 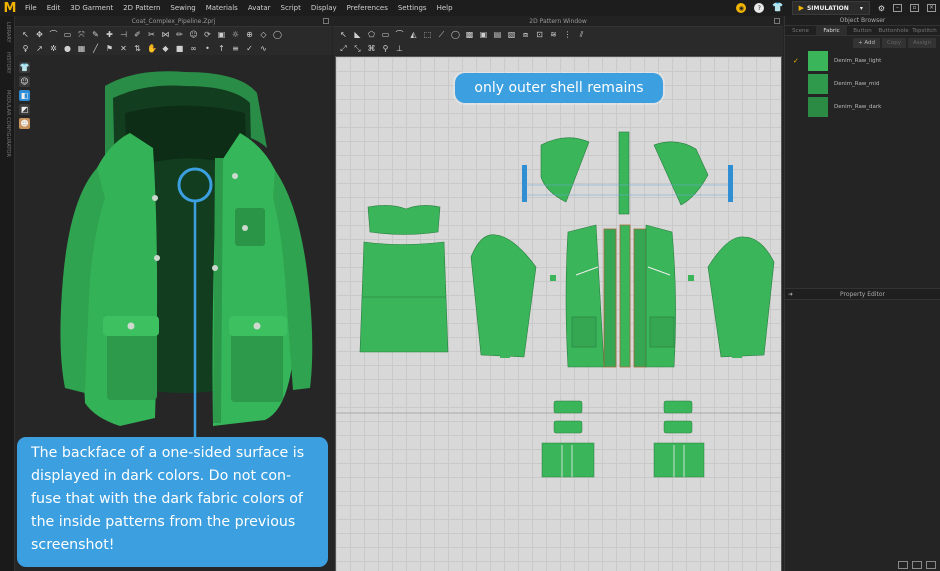 What do you see at coordinates (67, 48) in the screenshot?
I see `button-tool-icon: ●` at bounding box center [67, 48].